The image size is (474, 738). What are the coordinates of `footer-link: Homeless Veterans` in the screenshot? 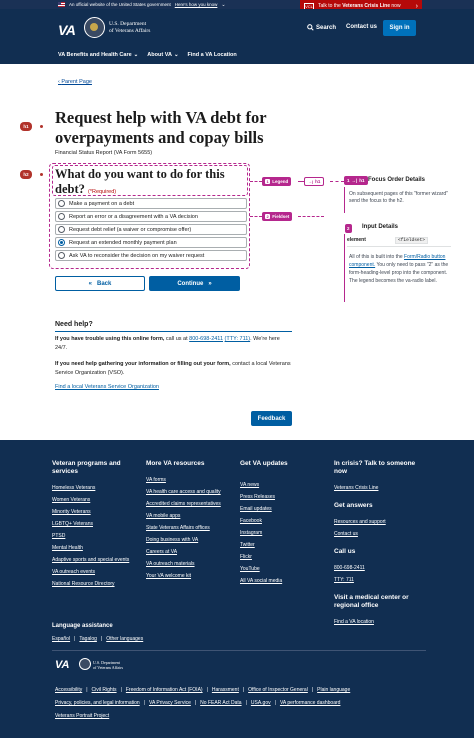 It's located at (96, 488).